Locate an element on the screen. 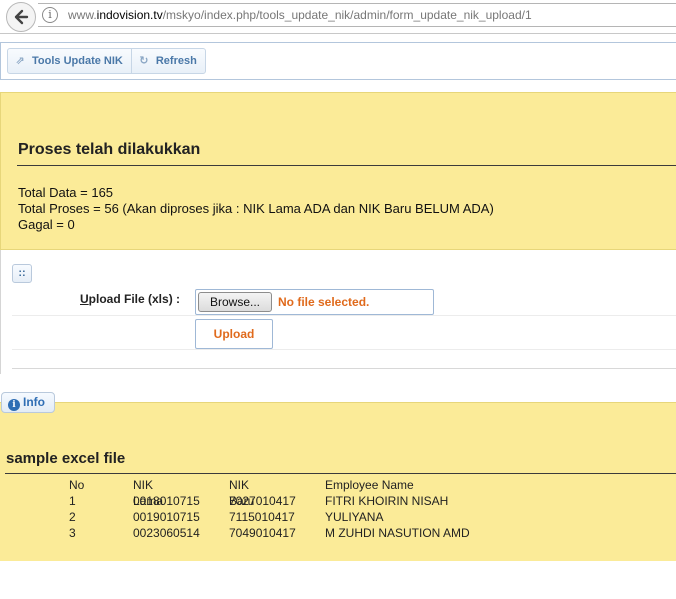 The height and width of the screenshot is (599, 676). cell-nik-baru: 7027010417 is located at coordinates (262, 501).